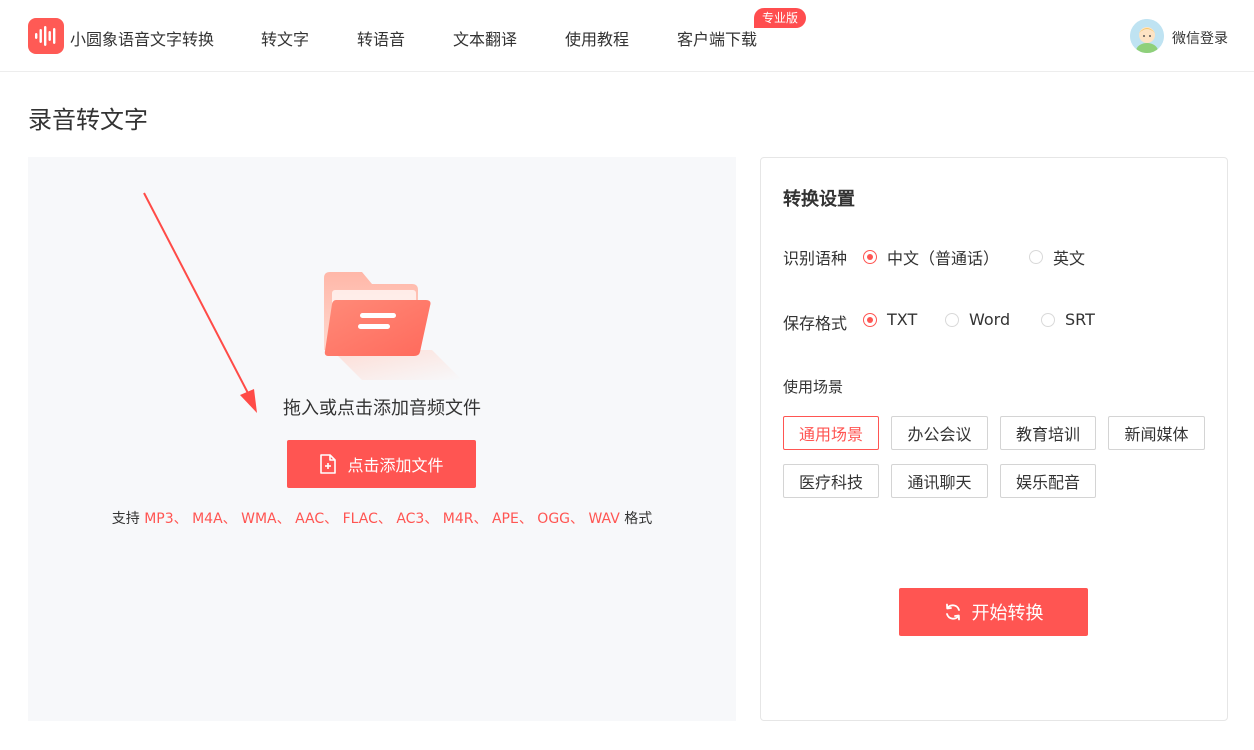  I want to click on format-item: WAV, so click(604, 519).